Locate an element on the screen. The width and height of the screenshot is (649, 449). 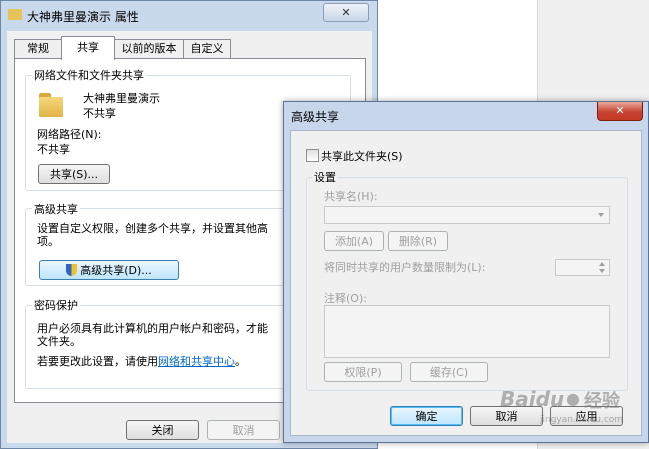
folder-name: 大神弗里曼演示 is located at coordinates (121, 98).